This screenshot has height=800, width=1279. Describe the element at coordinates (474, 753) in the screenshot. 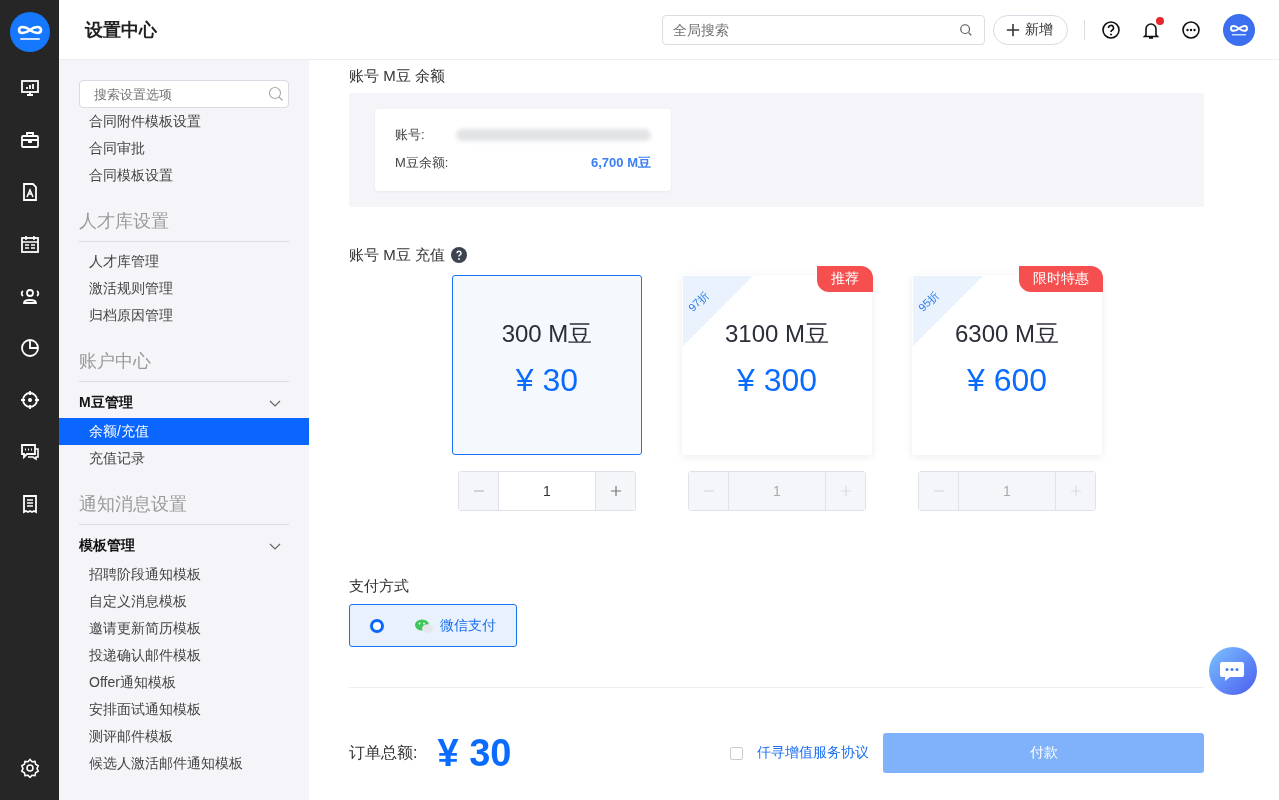

I see `total-amount: ¥ 30` at that location.